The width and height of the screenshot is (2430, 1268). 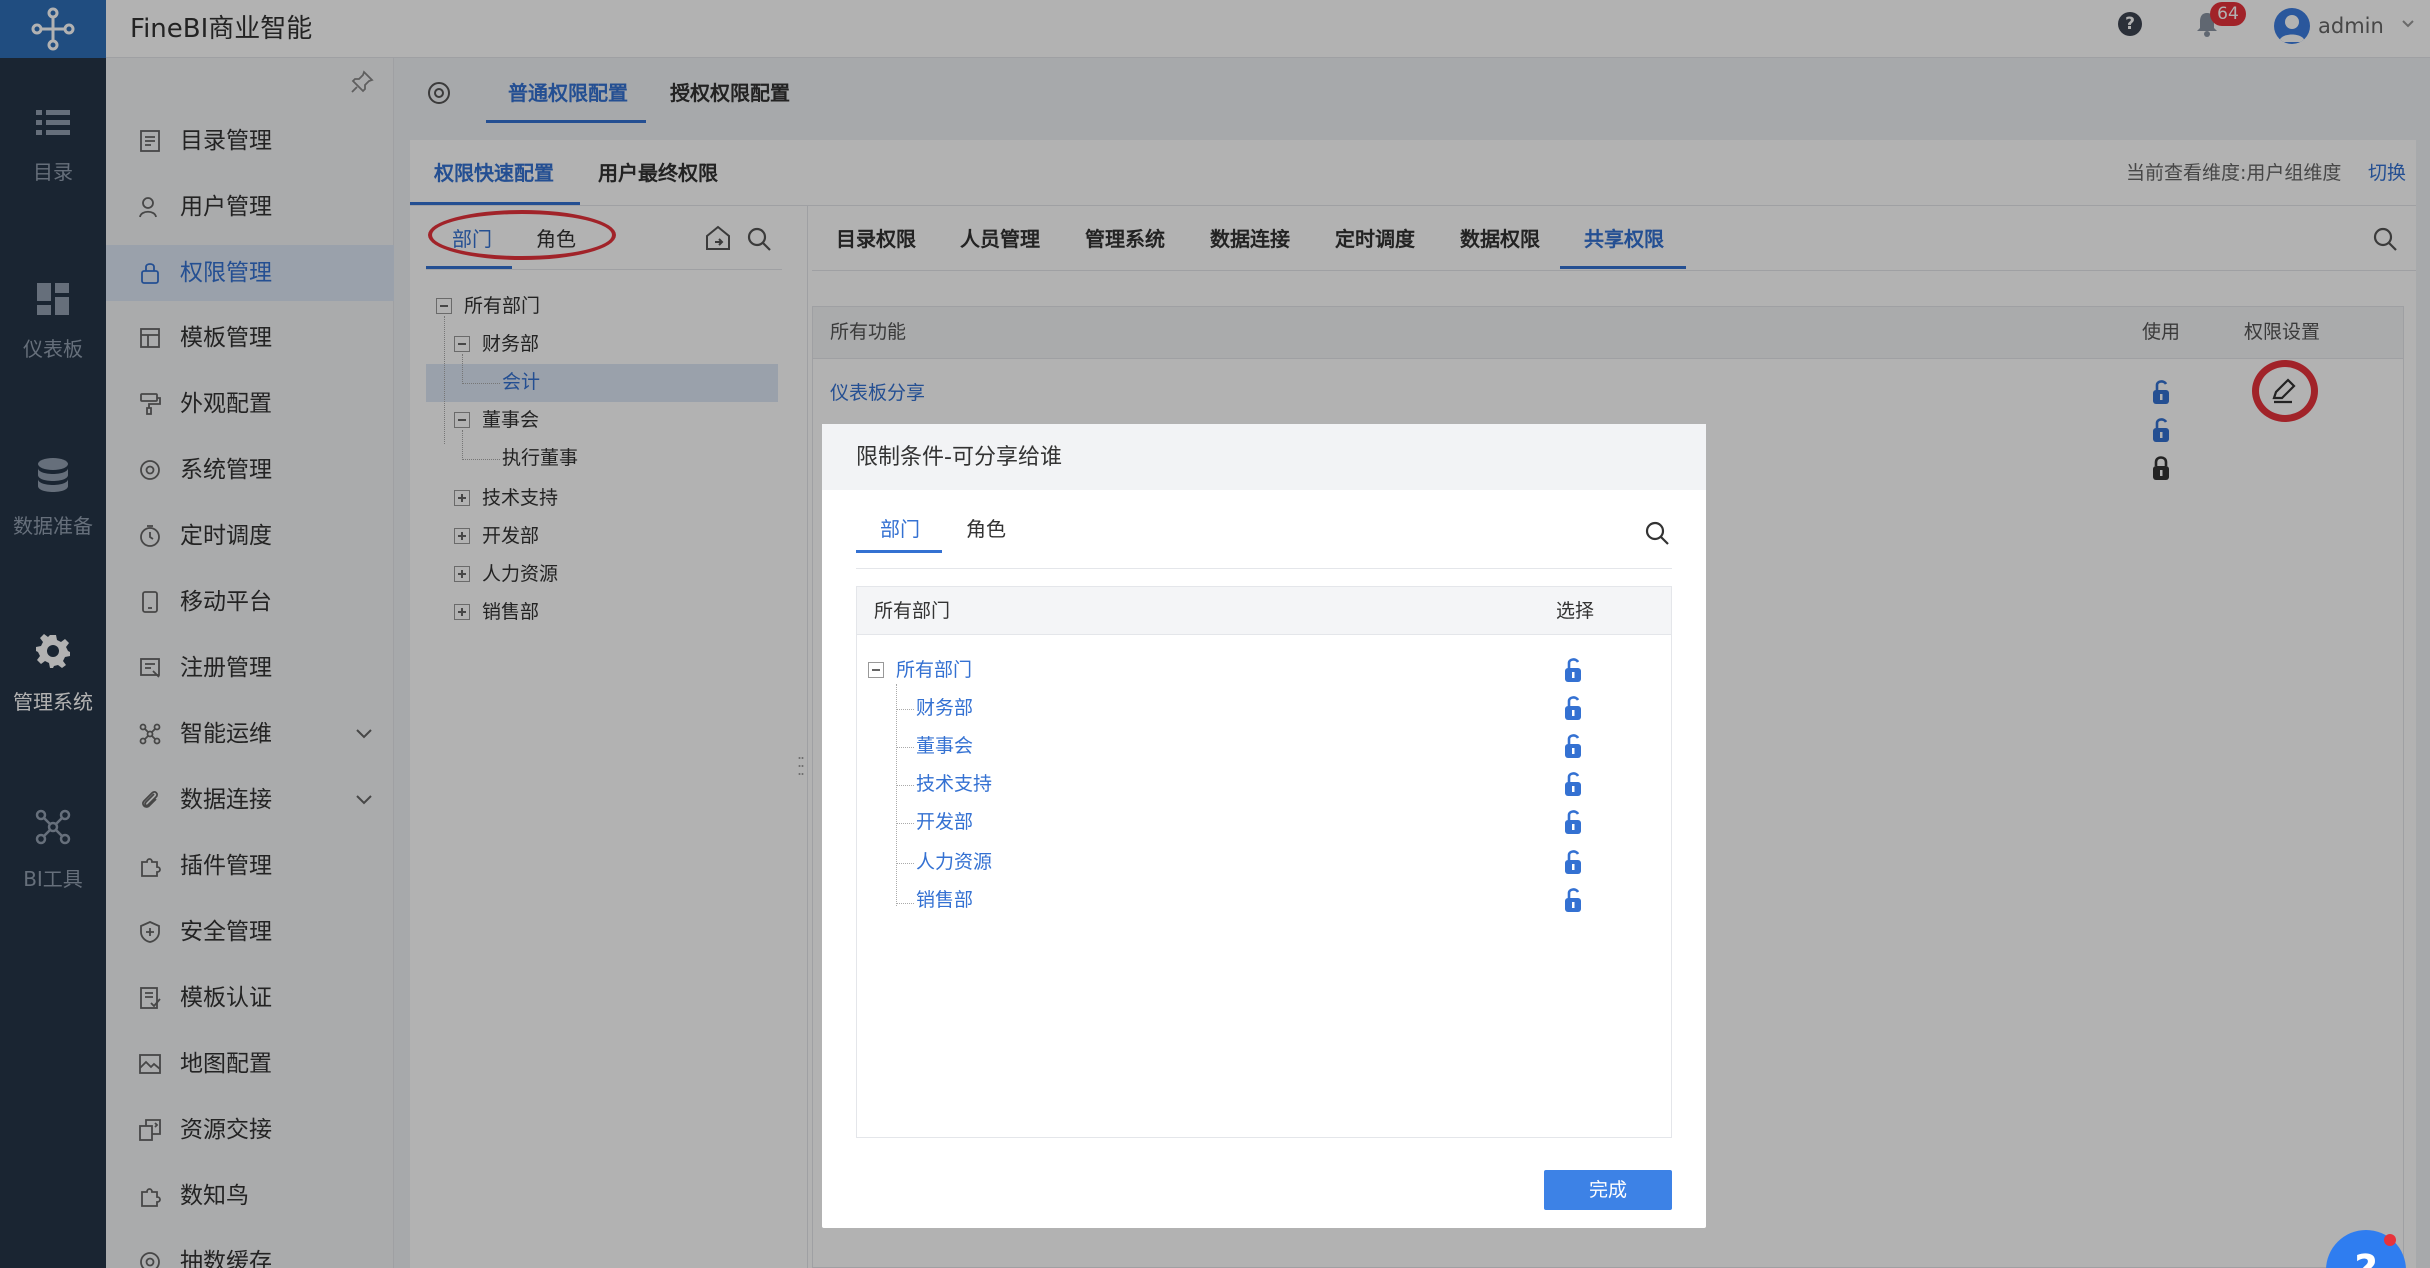 I want to click on dialog-tab-role: 角色, so click(x=986, y=529).